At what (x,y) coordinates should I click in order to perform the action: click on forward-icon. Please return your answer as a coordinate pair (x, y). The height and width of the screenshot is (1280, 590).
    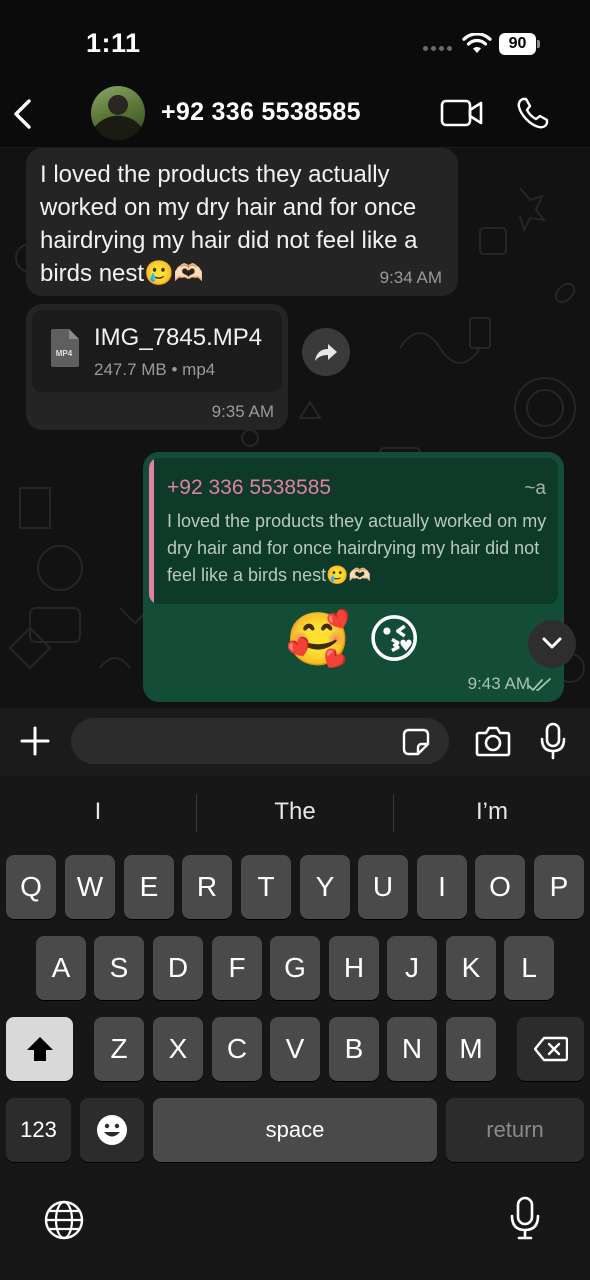
    Looking at the image, I should click on (326, 352).